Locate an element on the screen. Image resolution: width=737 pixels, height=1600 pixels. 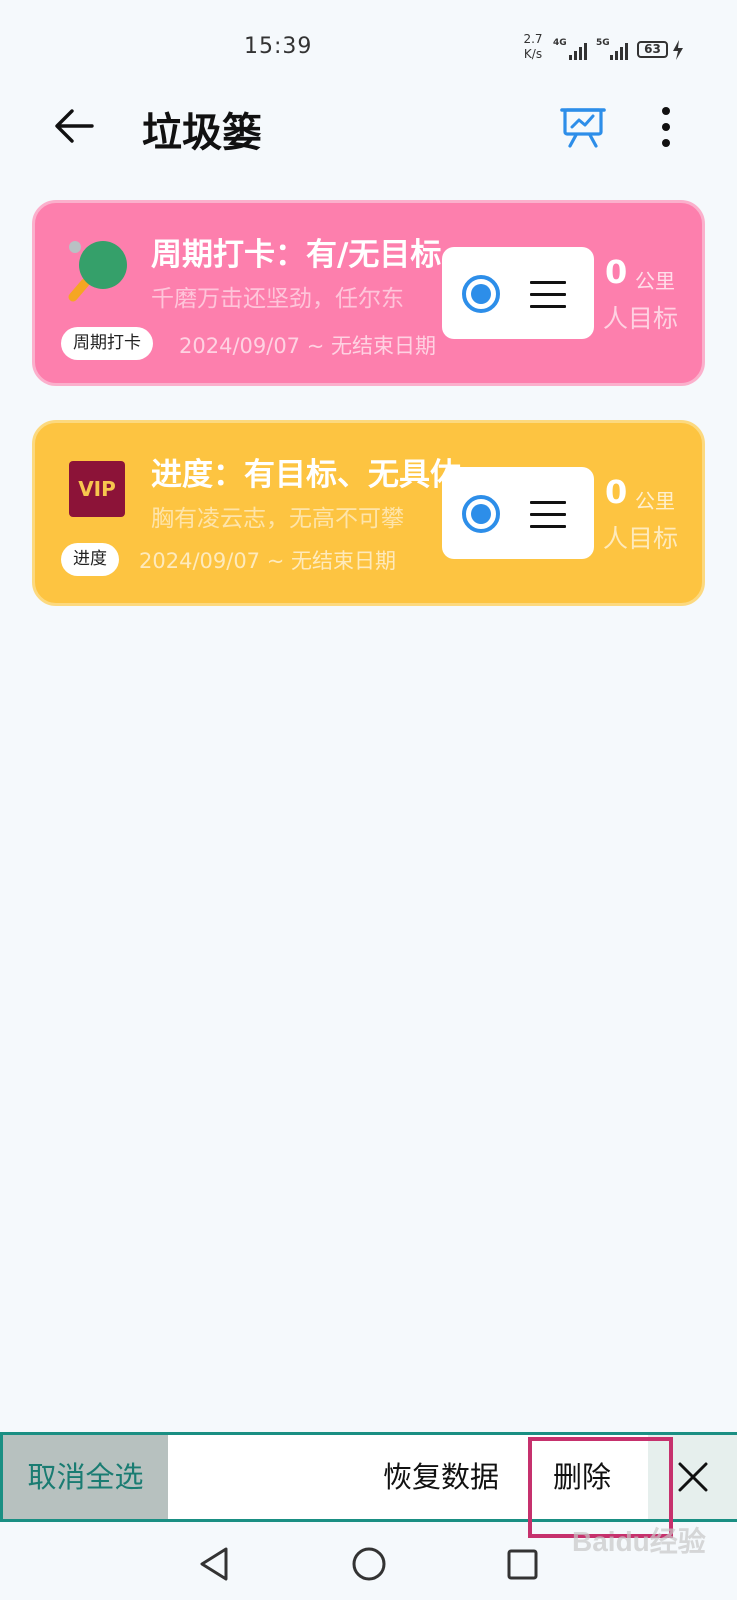
more-vertical-icon is located at coordinates (666, 127).